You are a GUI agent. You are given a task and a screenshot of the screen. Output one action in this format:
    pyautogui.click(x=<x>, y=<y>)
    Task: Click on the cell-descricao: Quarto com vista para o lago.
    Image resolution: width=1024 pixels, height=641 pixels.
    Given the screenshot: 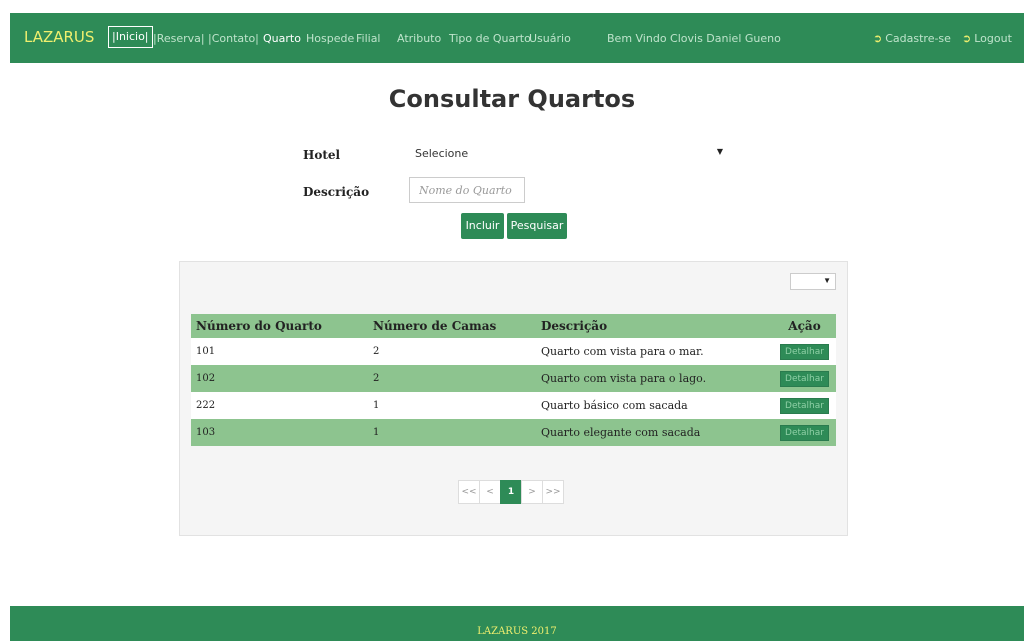 What is the action you would take?
    pyautogui.click(x=654, y=378)
    